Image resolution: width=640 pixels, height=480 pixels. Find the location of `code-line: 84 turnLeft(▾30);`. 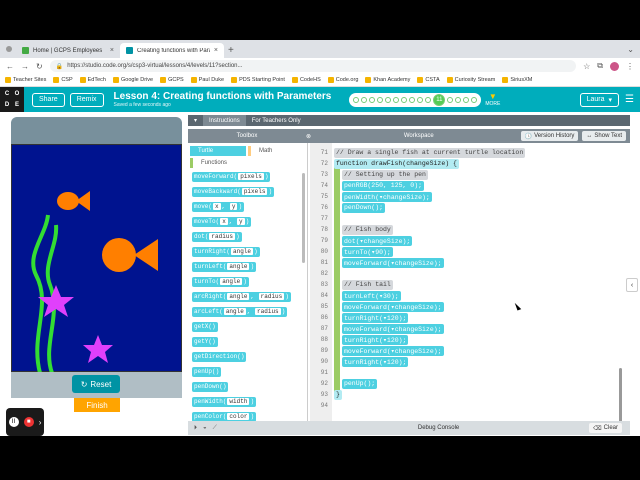

code-line: 84 turnLeft(▾30); is located at coordinates (468, 295).